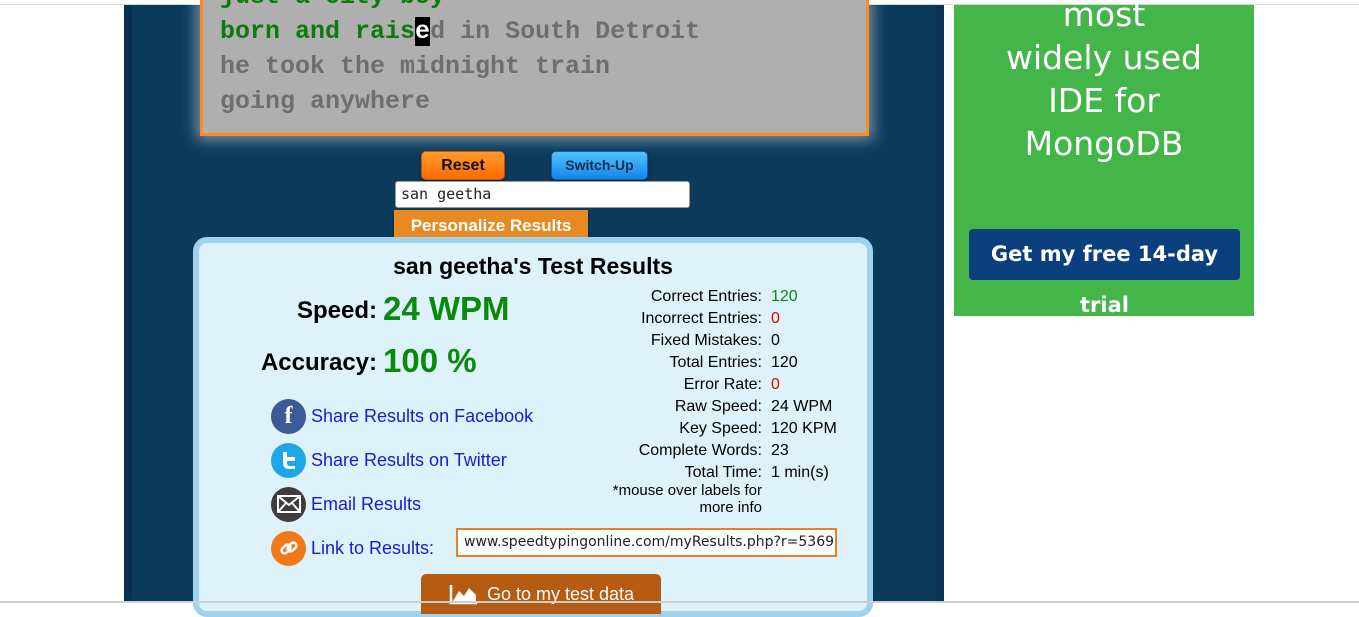  I want to click on stat-error-rate: Error Rate: 0, so click(724, 387).